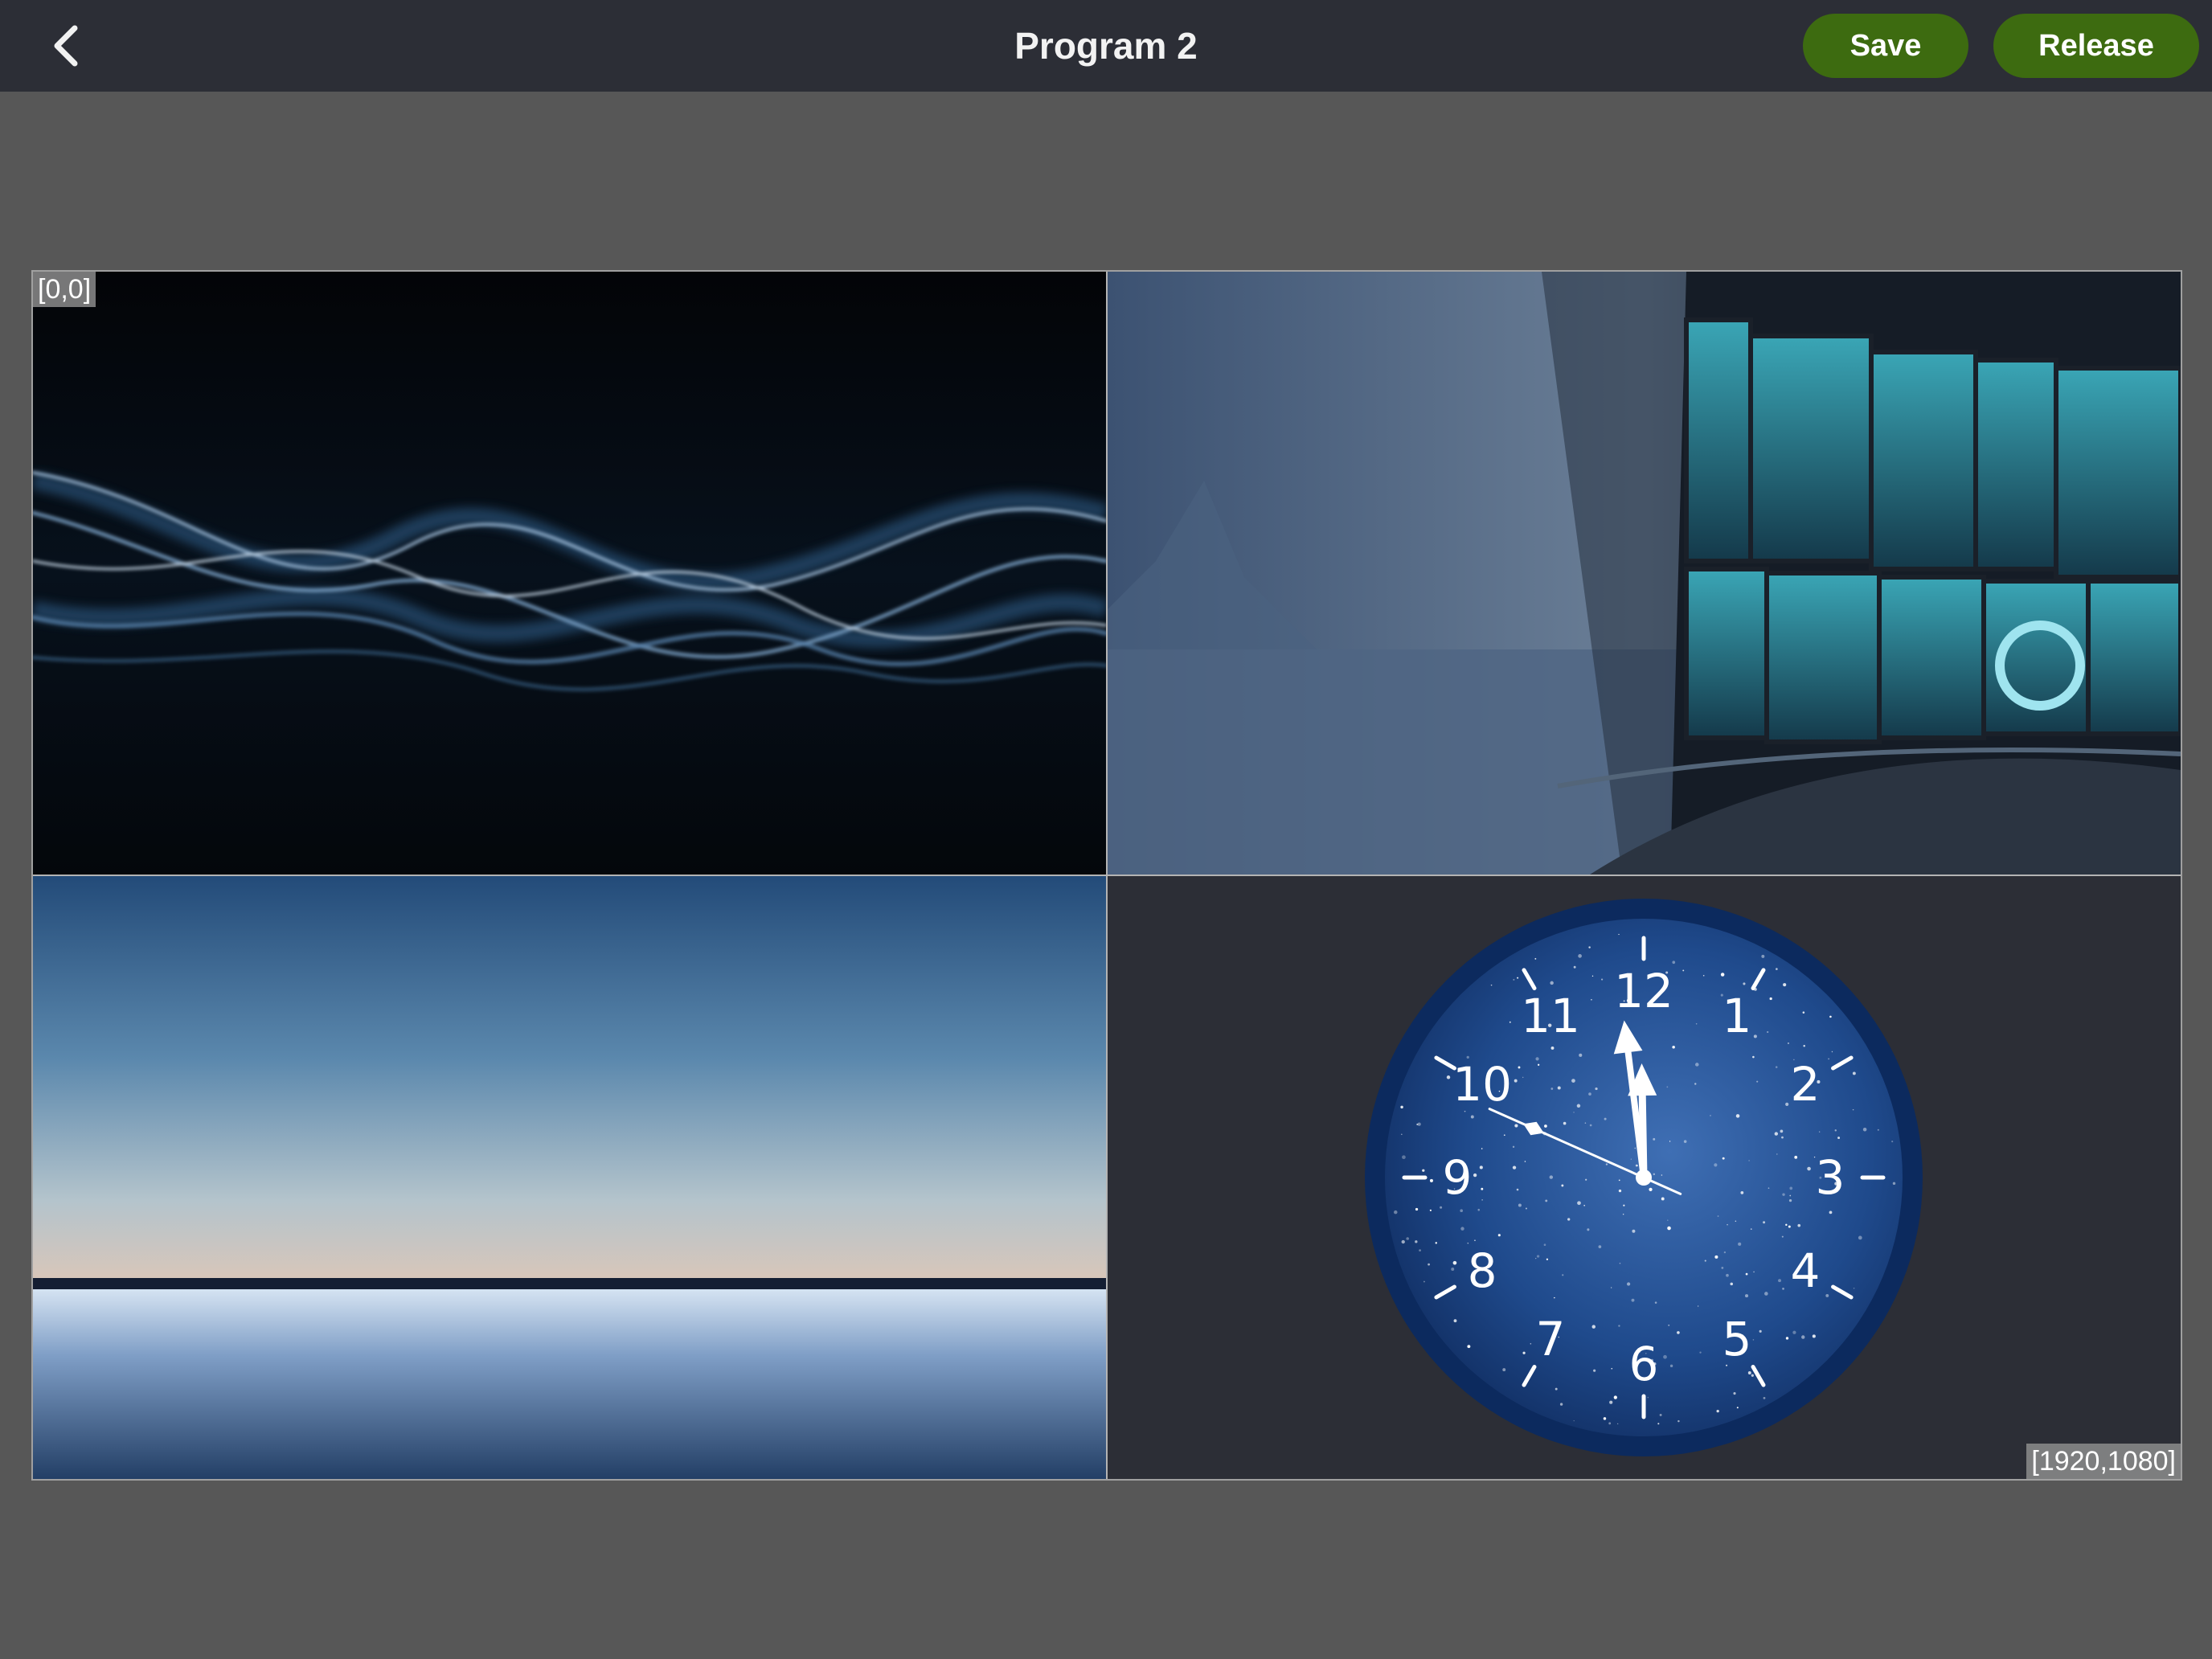  Describe the element at coordinates (64, 289) in the screenshot. I see `origin-coordinate-label: [0,0]` at that location.